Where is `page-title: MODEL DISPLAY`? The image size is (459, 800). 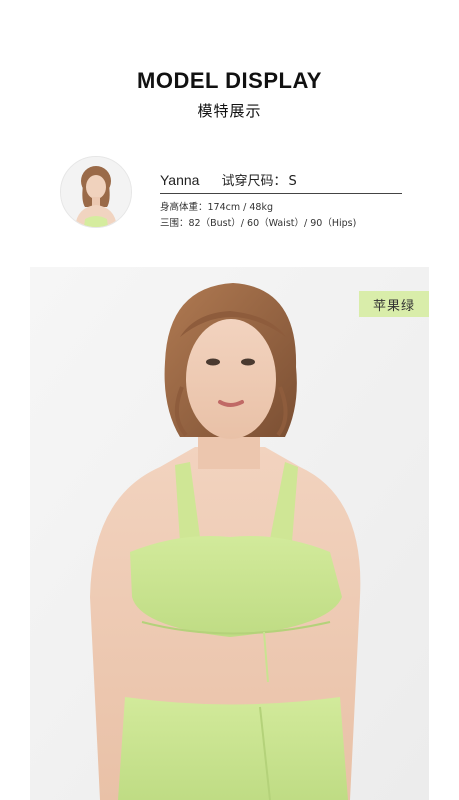 page-title: MODEL DISPLAY is located at coordinates (229, 80).